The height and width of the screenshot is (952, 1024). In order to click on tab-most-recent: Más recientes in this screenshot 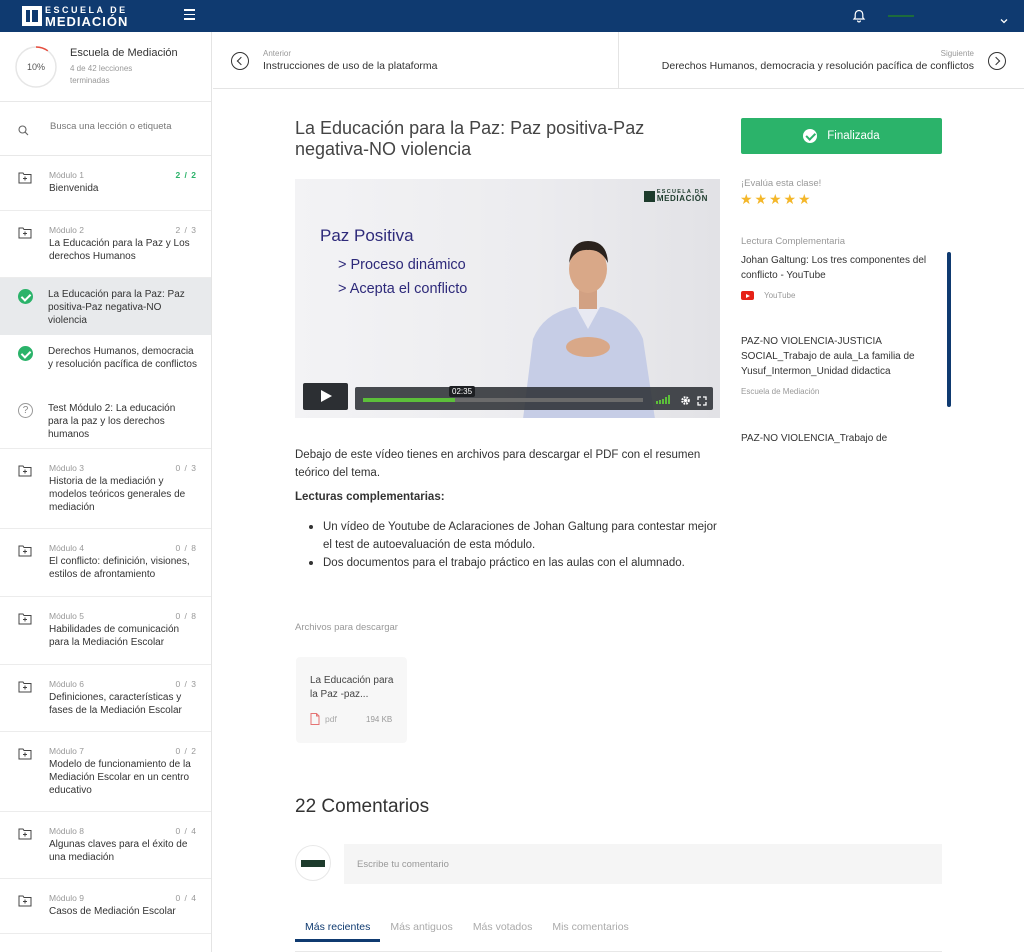, I will do `click(338, 927)`.